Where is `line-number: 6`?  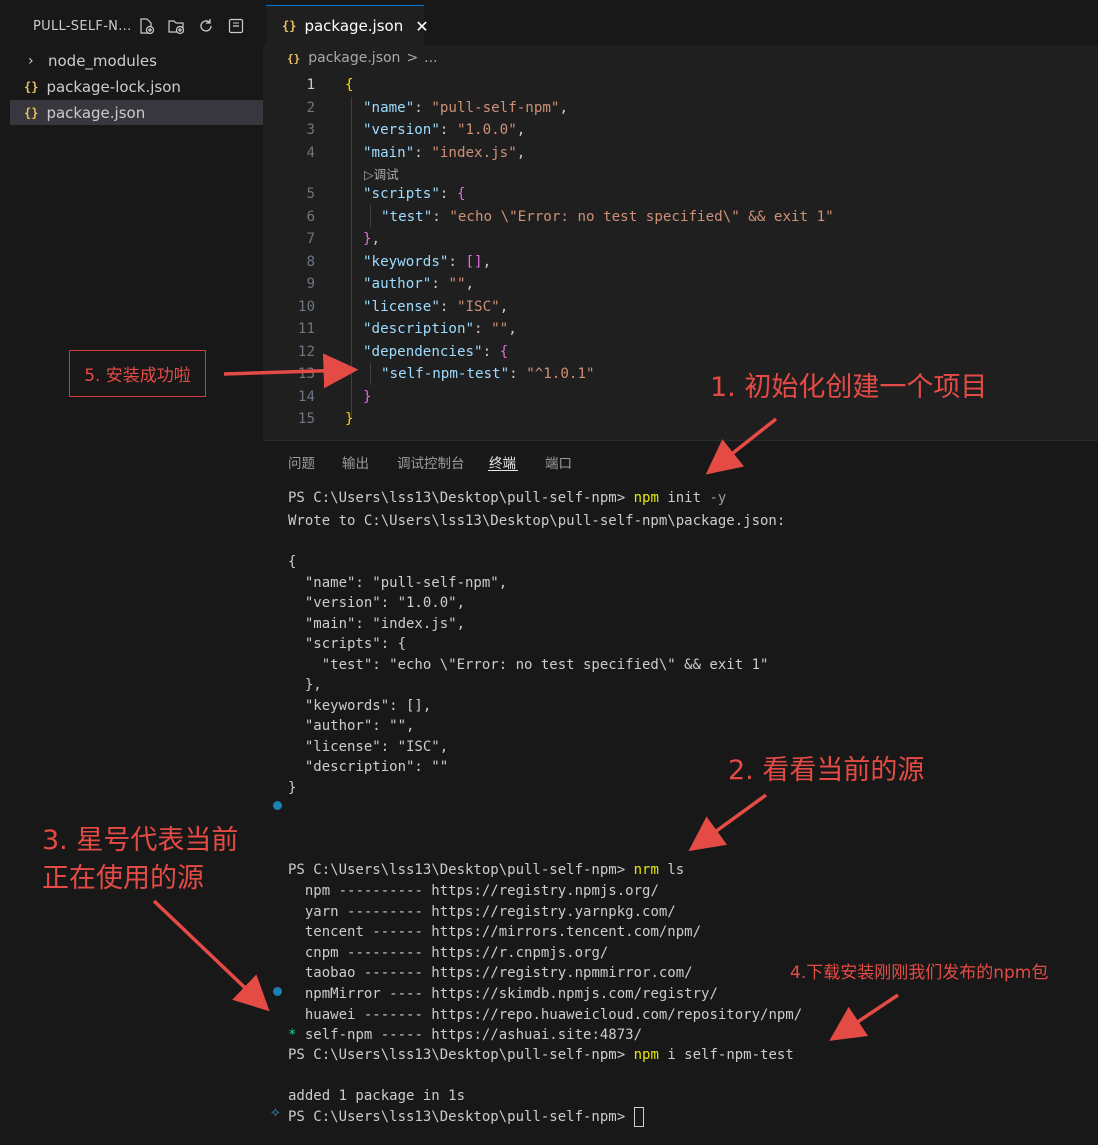 line-number: 6 is located at coordinates (310, 217).